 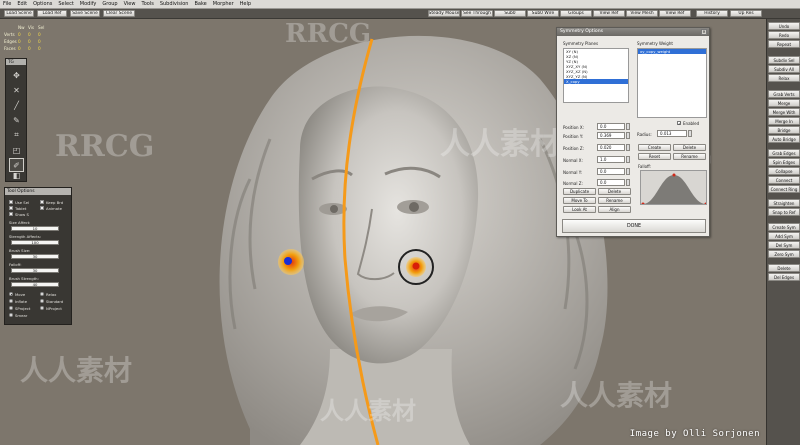 I want to click on use-sel-checkbox, so click(x=11, y=202).